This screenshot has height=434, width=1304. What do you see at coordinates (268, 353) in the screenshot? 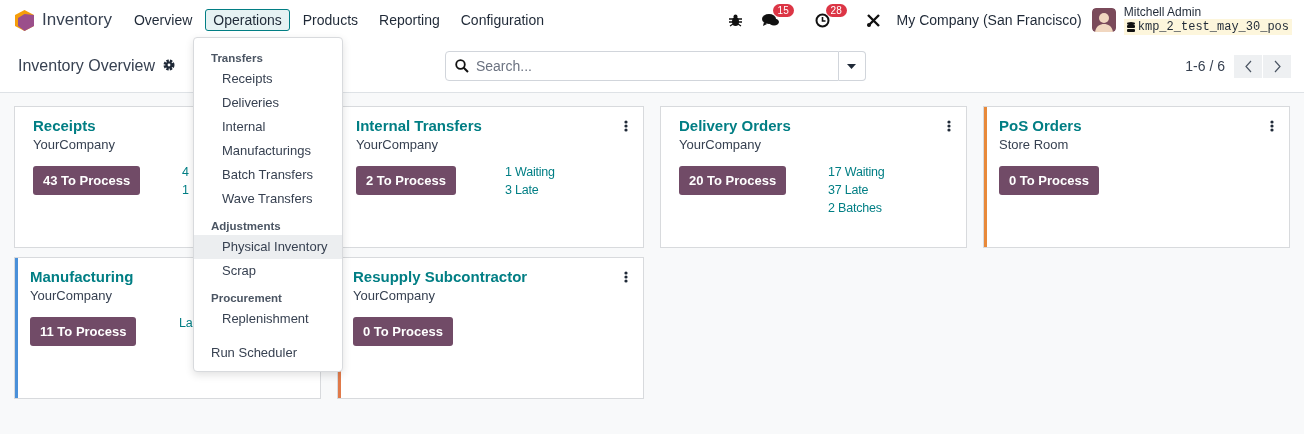
I see `menu-item: Run Scheduler` at bounding box center [268, 353].